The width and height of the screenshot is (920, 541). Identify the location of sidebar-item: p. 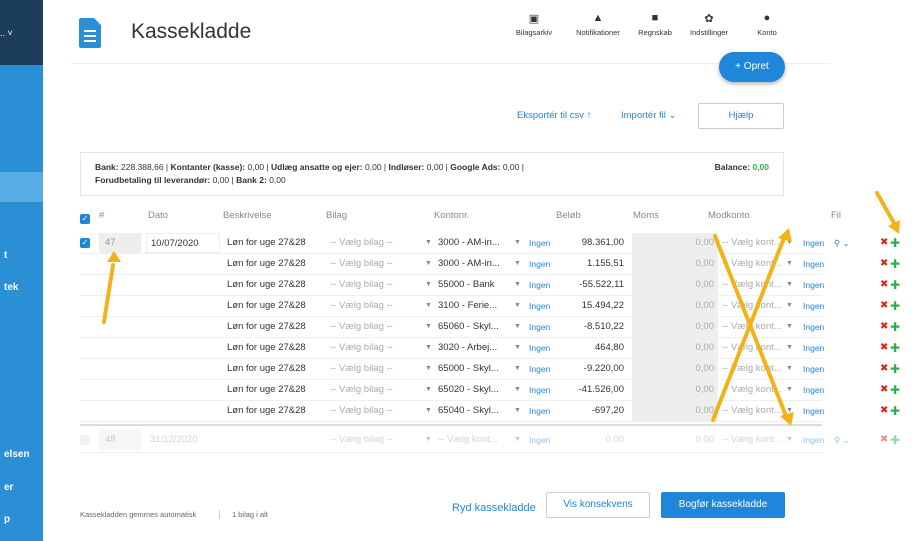
(21, 519).